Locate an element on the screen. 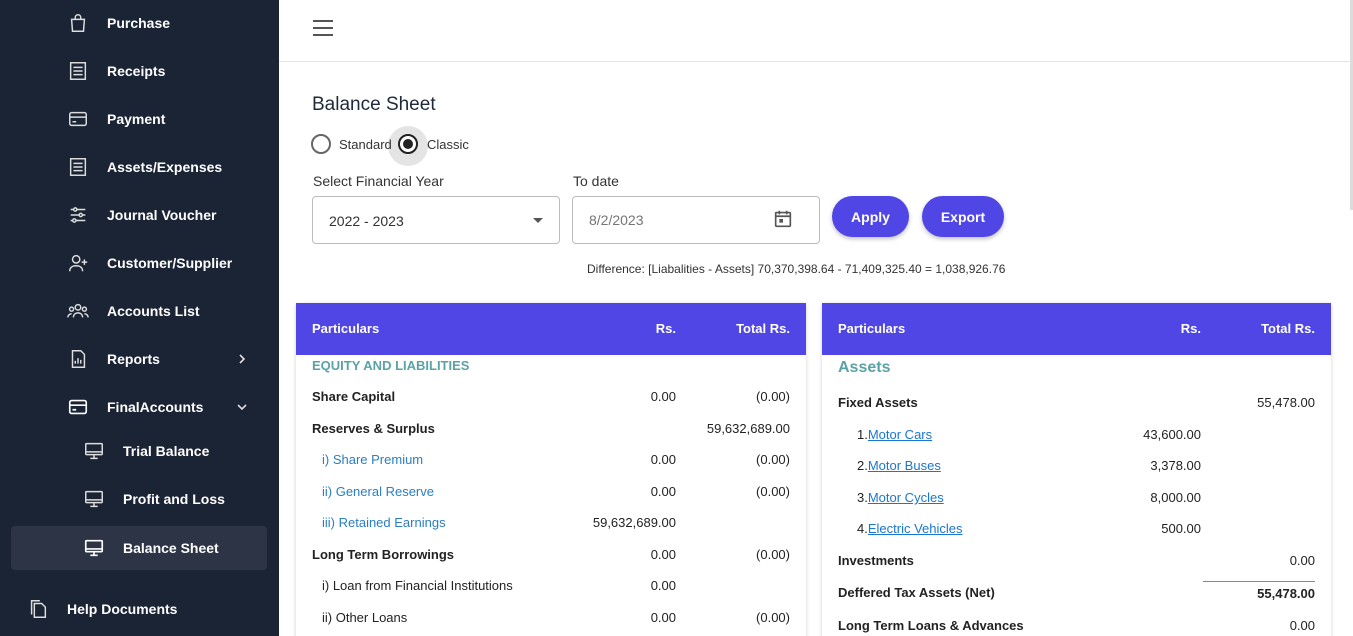  list-icon is located at coordinates (78, 167).